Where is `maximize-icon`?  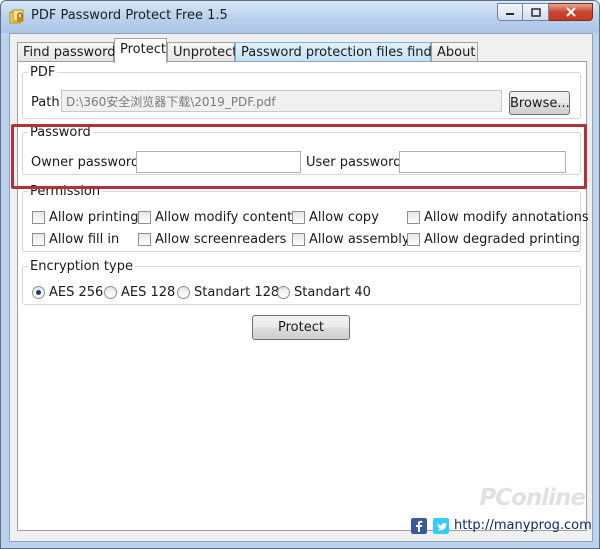
maximize-icon is located at coordinates (535, 12).